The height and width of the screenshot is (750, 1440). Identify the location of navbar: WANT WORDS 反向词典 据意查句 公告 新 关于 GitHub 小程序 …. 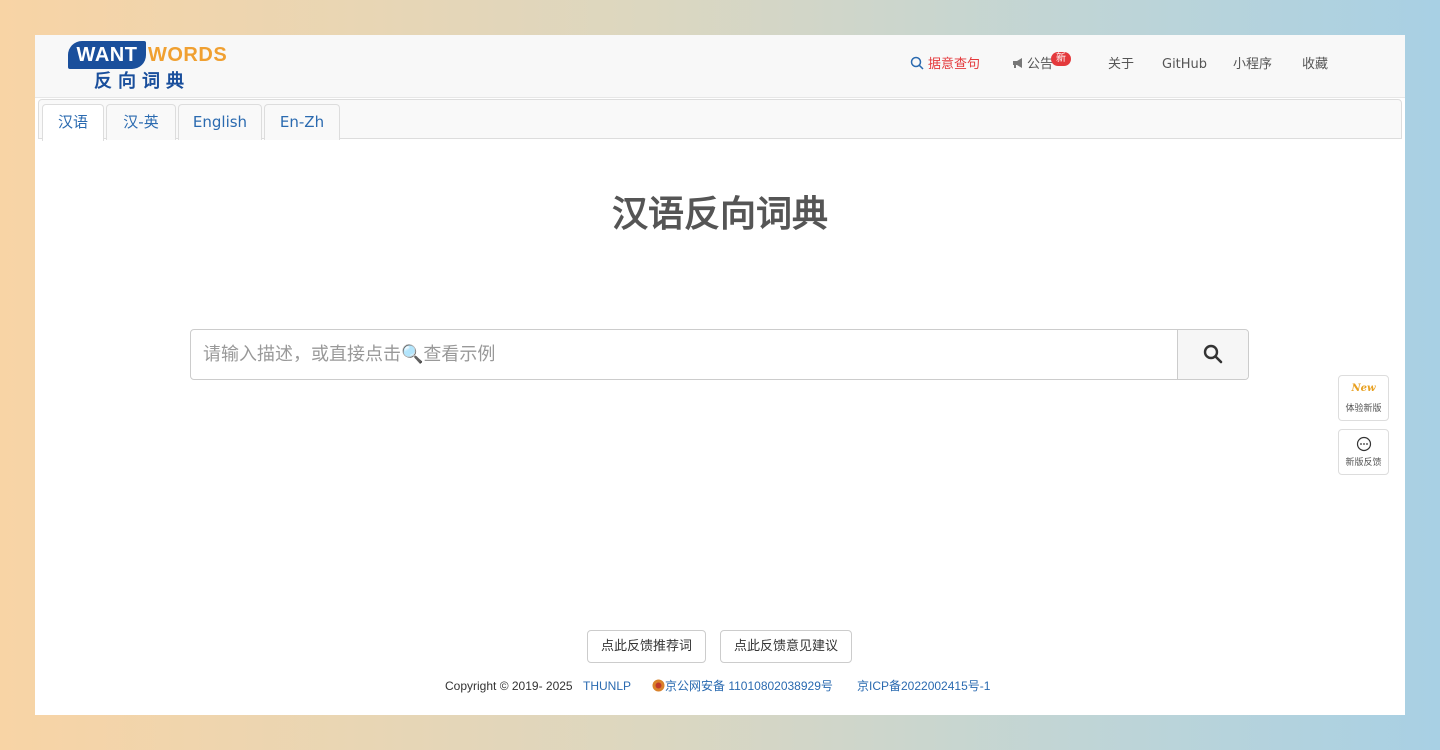
(720, 66).